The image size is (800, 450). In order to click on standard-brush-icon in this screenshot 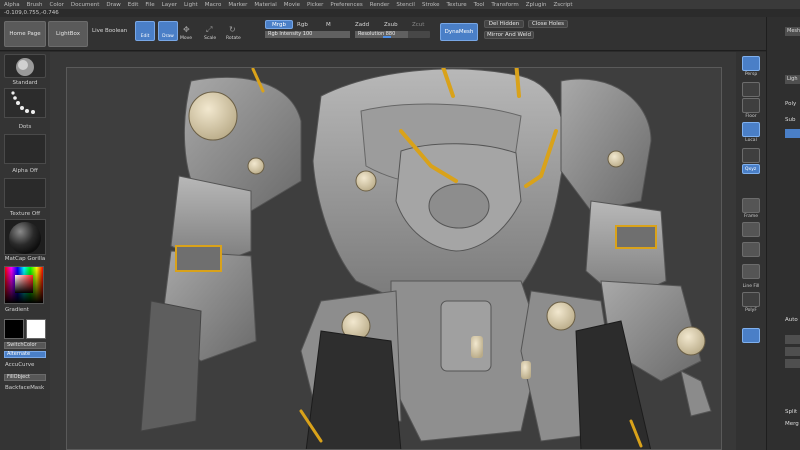, I will do `click(25, 67)`.